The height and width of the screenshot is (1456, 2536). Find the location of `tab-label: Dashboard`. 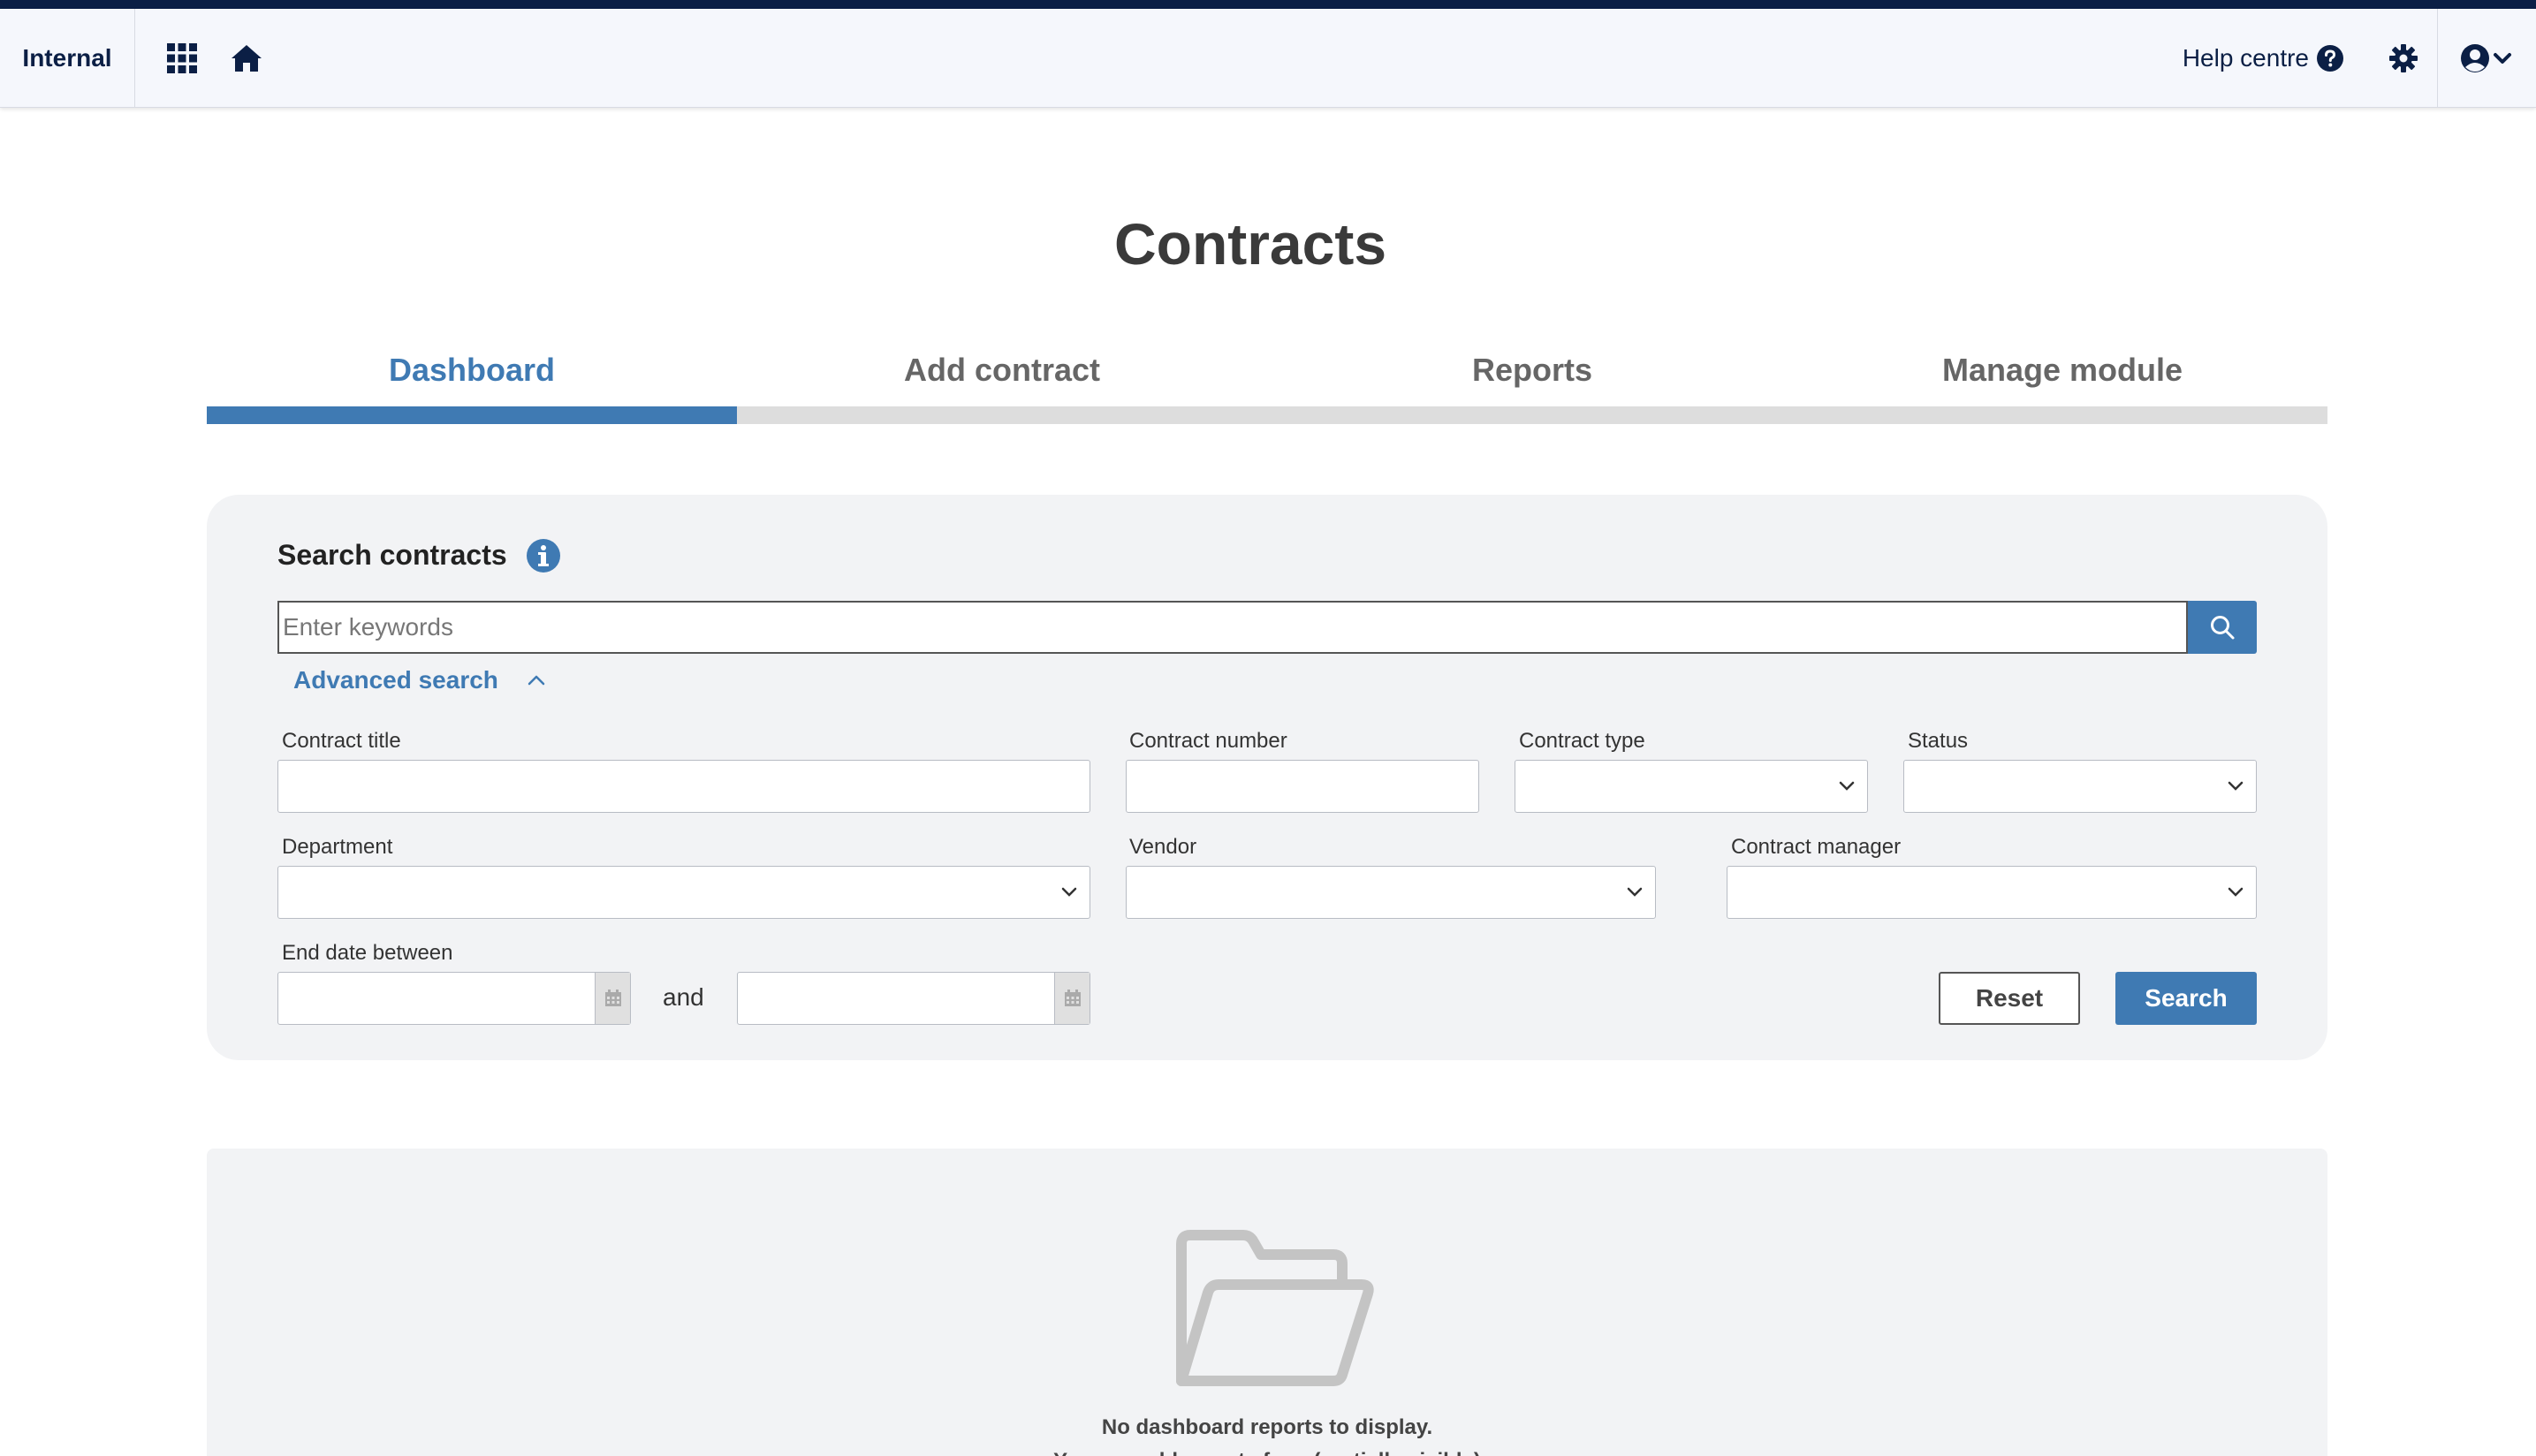

tab-label: Dashboard is located at coordinates (472, 370).